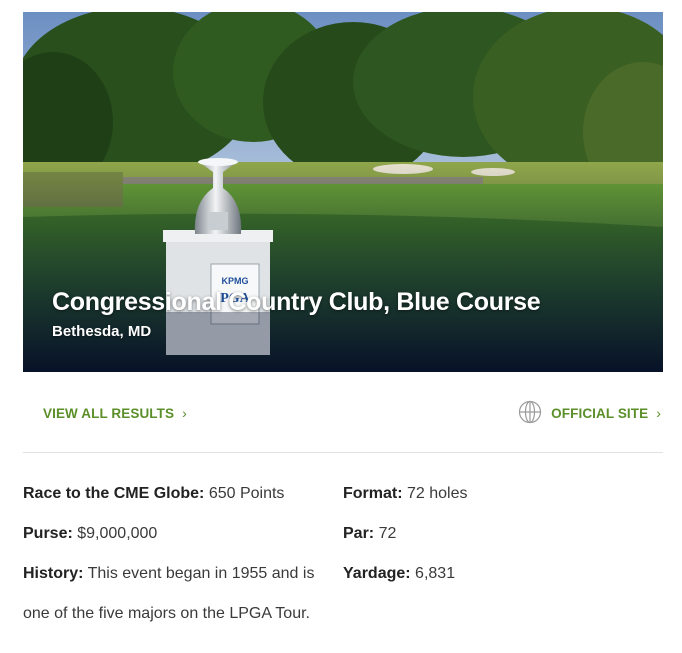  What do you see at coordinates (530, 412) in the screenshot?
I see `globe-icon` at bounding box center [530, 412].